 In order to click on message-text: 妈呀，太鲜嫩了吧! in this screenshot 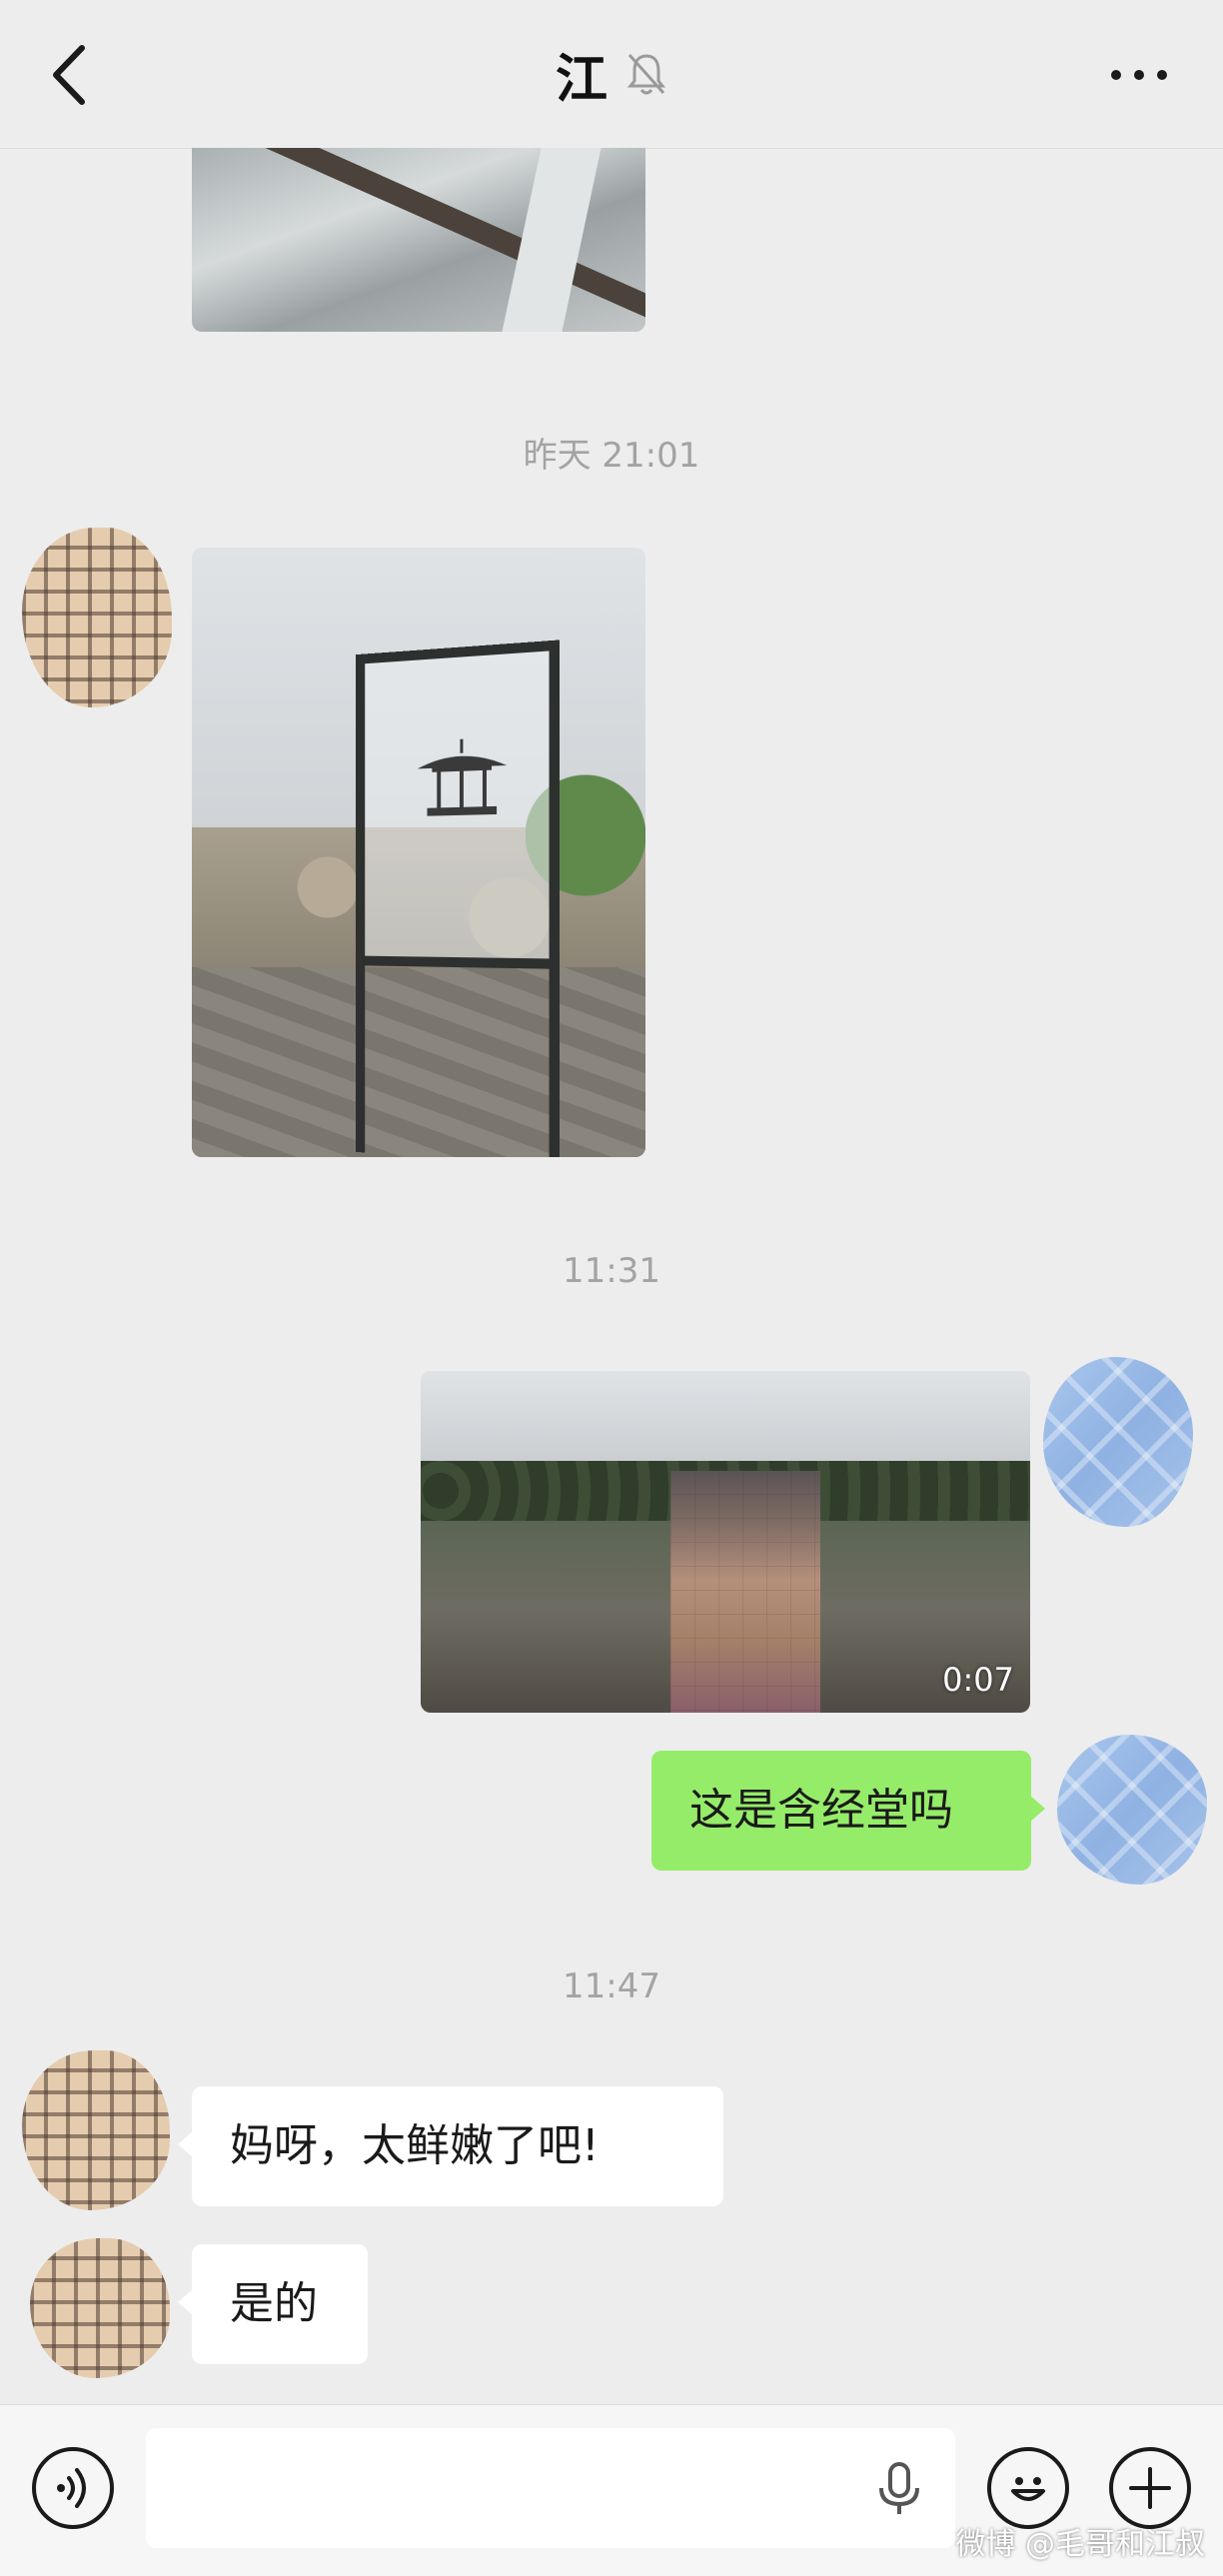, I will do `click(415, 2145)`.